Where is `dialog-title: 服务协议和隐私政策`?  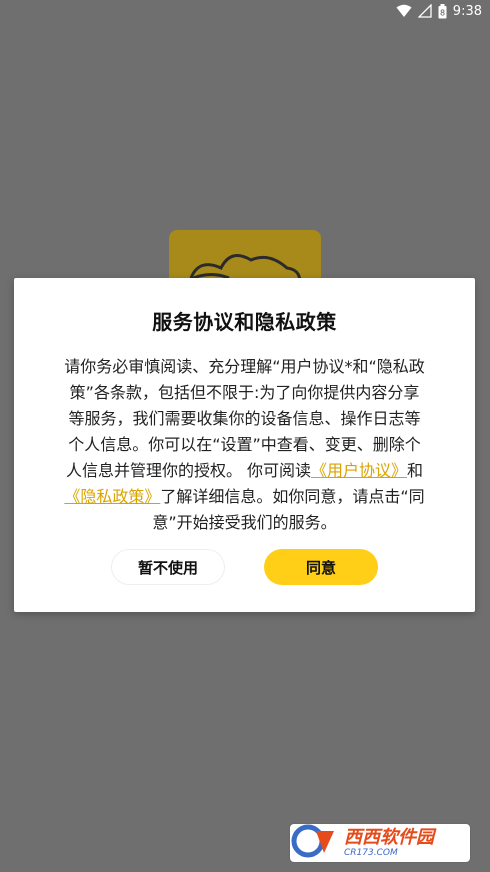 dialog-title: 服务协议和隐私政策 is located at coordinates (244, 322).